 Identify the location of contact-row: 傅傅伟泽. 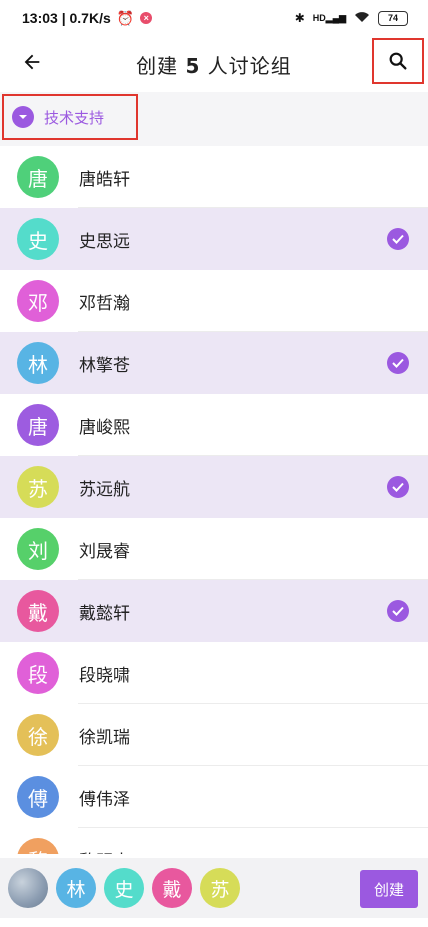
(214, 797).